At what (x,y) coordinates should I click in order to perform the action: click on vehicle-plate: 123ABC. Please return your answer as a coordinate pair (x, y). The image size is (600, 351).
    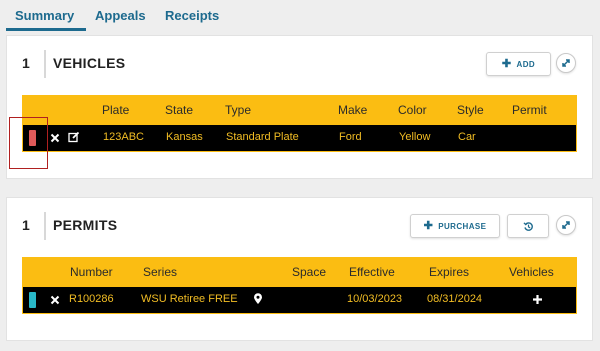
    Looking at the image, I should click on (123, 137).